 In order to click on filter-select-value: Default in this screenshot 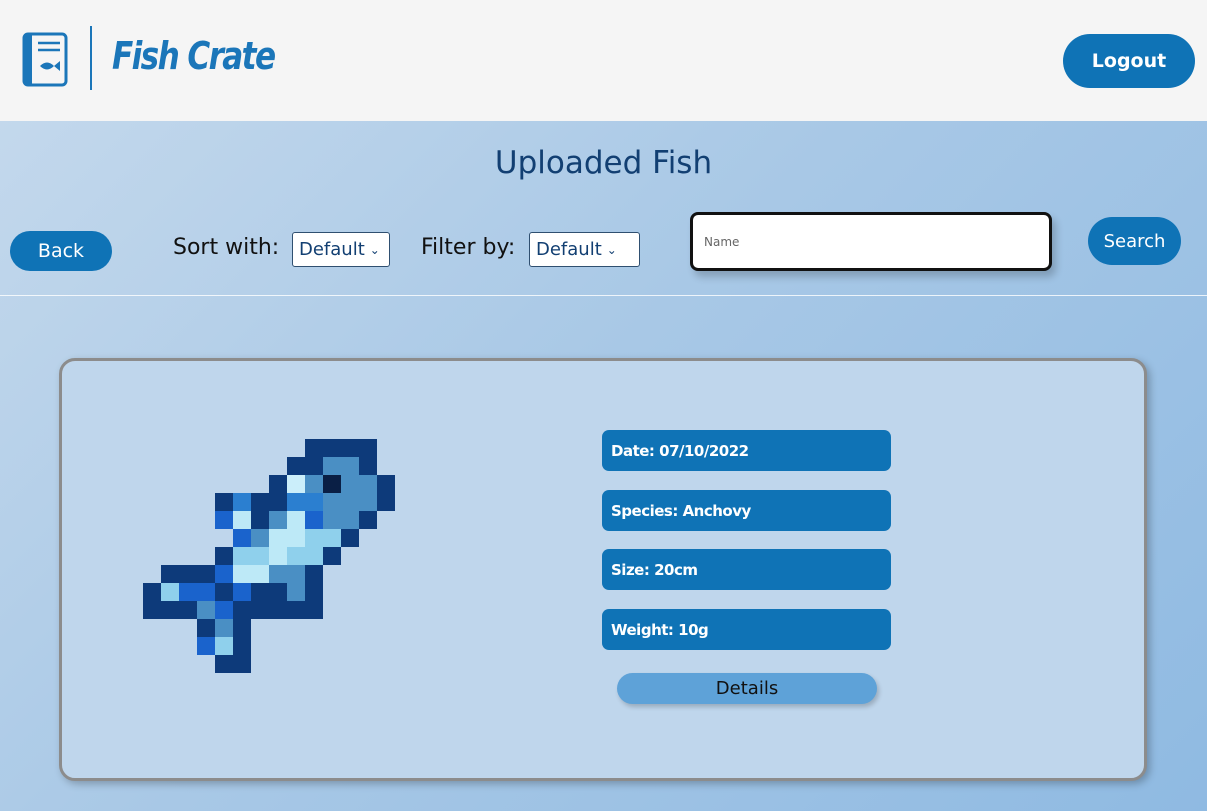, I will do `click(569, 249)`.